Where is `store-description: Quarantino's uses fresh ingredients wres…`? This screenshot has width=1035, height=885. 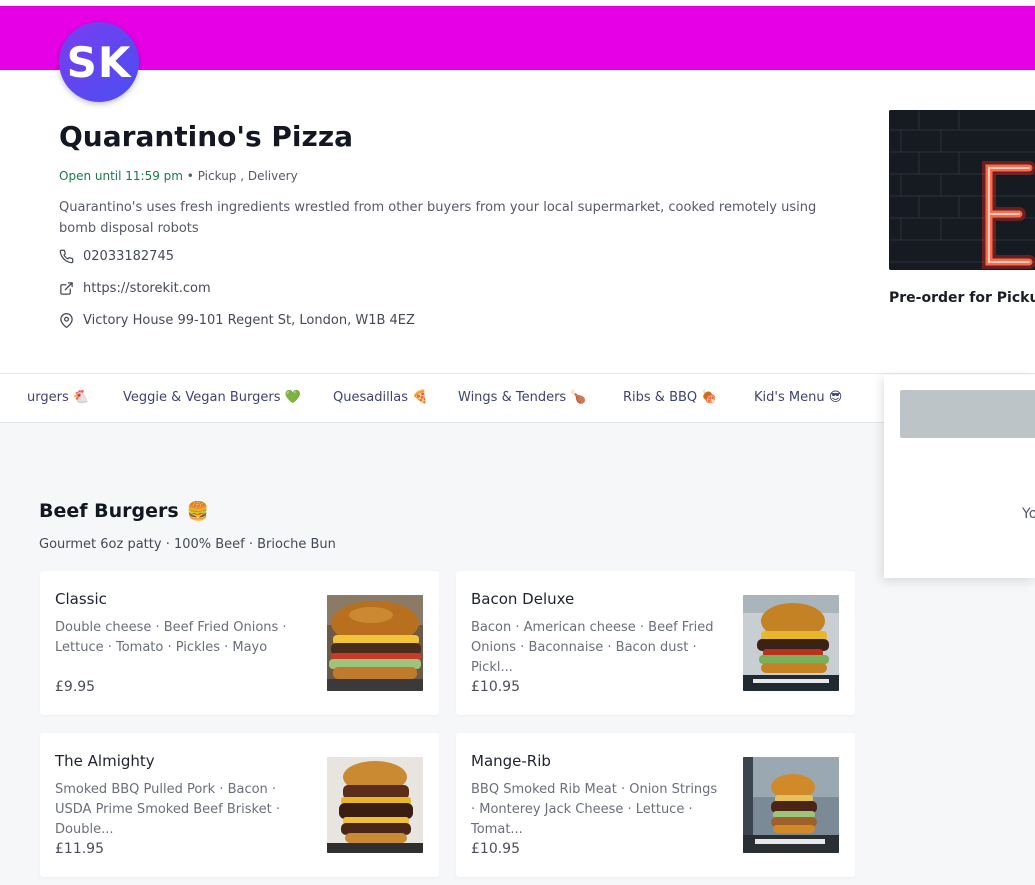
store-description: Quarantino's uses fresh ingredients wres… is located at coordinates (438, 218).